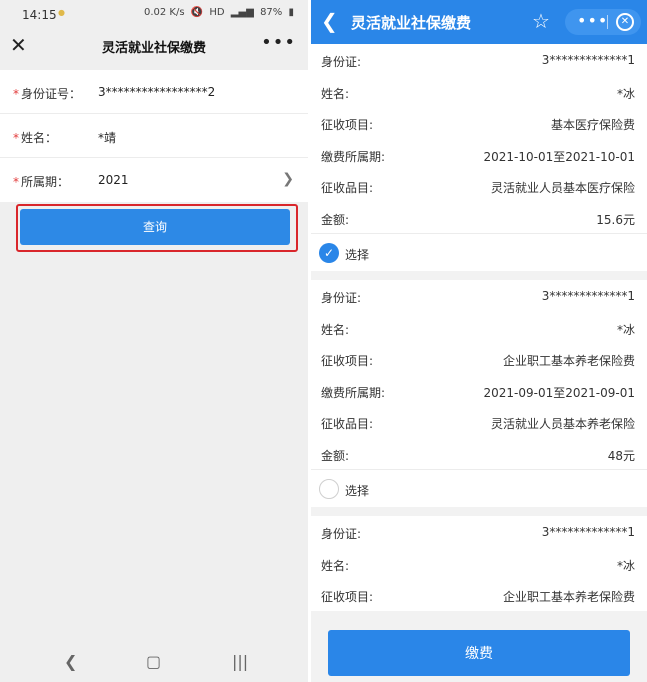  What do you see at coordinates (411, 23) in the screenshot?
I see `header-title: 灵活就业社保缴费` at bounding box center [411, 23].